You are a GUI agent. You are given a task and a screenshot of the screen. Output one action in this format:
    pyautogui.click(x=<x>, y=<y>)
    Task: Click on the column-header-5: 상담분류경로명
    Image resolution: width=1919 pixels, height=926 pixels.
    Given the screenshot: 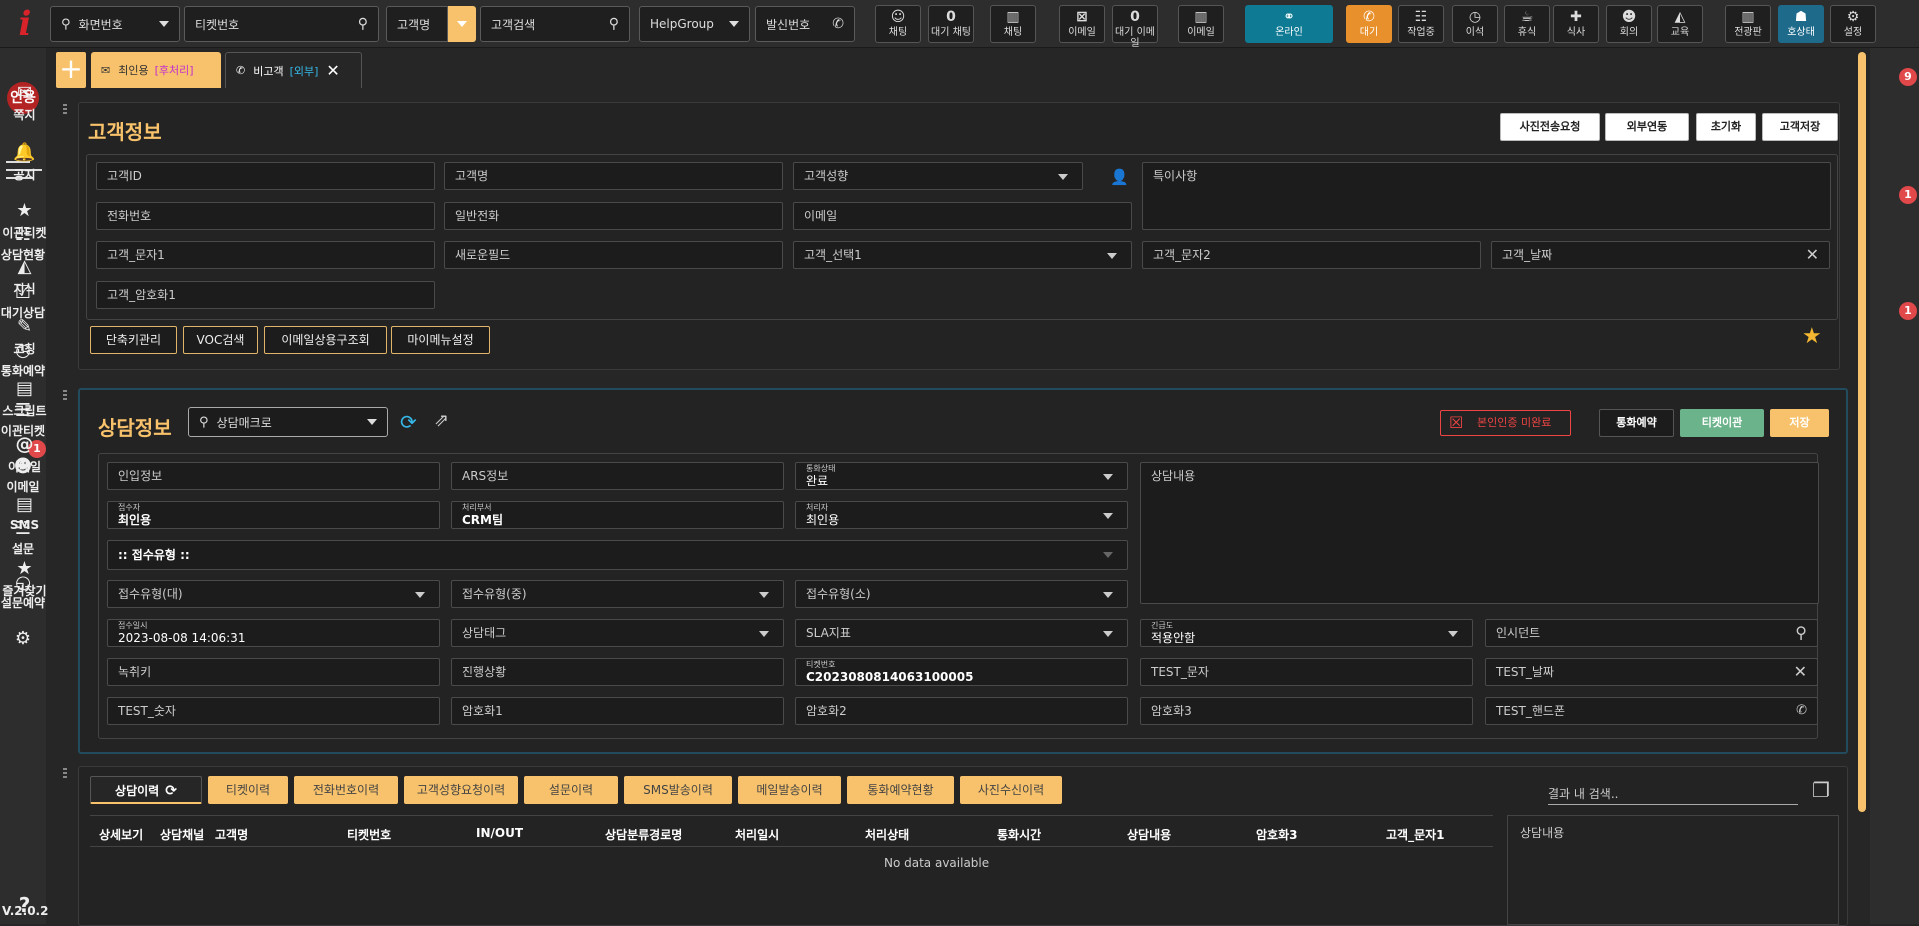 What is the action you would take?
    pyautogui.click(x=643, y=834)
    